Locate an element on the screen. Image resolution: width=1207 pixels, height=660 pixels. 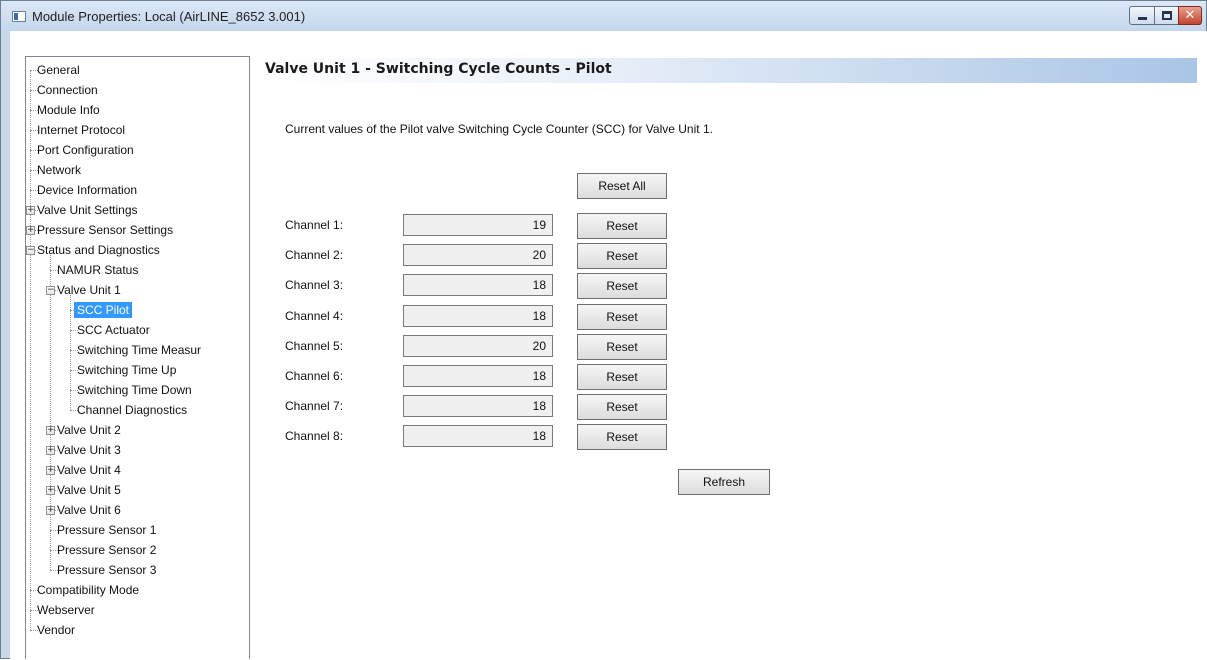
tree-item-connection: Connection is located at coordinates (67, 90).